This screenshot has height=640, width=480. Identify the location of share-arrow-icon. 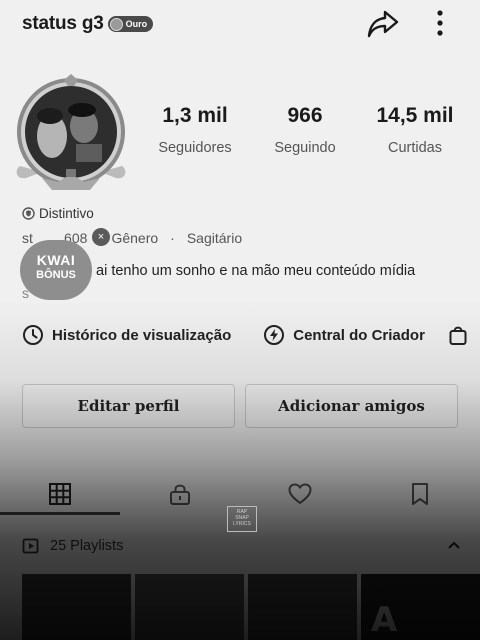
(383, 24).